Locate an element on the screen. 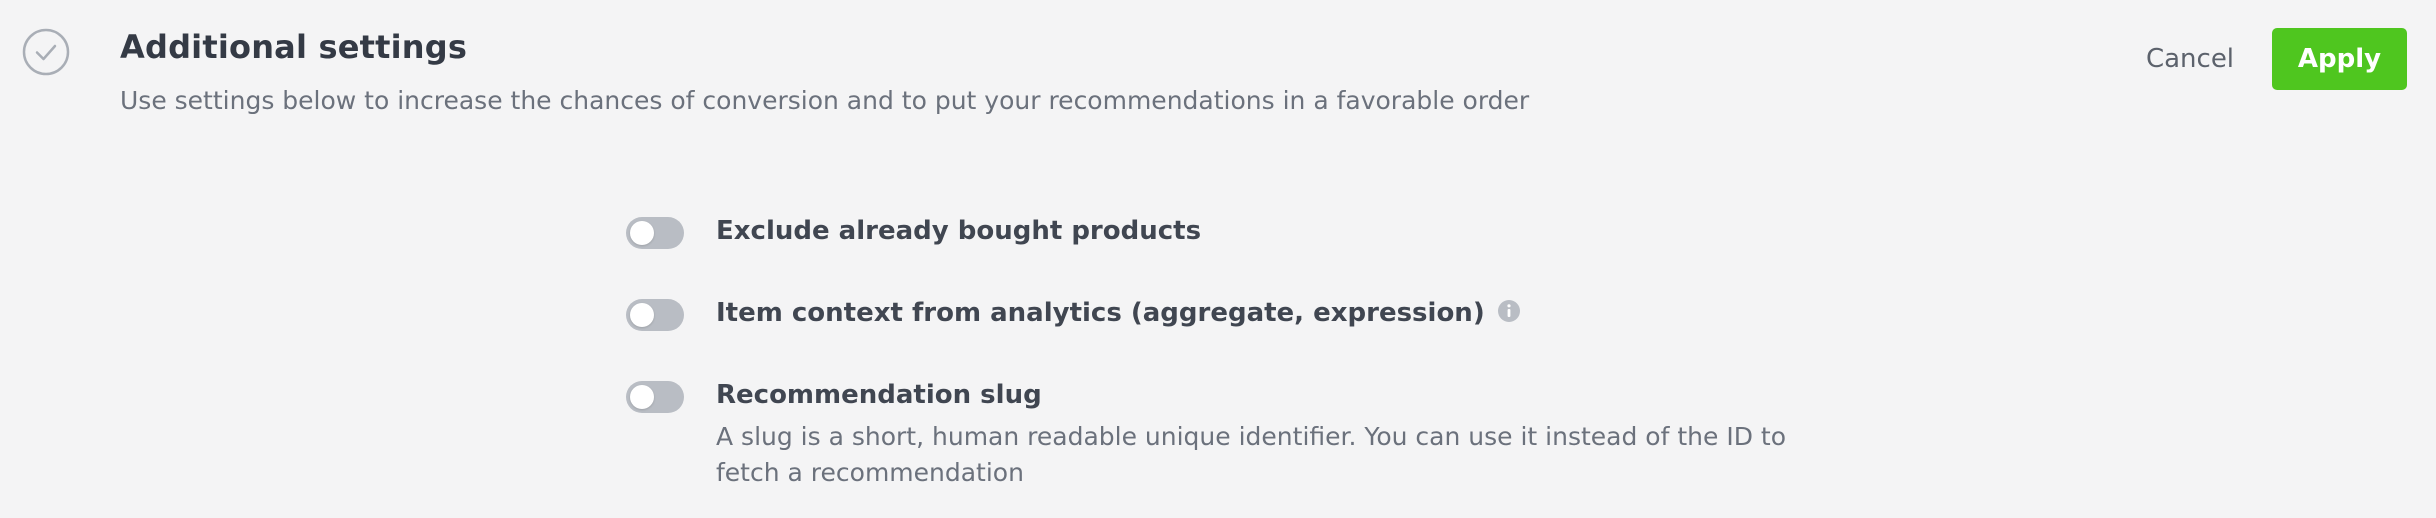 This screenshot has width=2436, height=518. exclude-bought-toggle is located at coordinates (655, 233).